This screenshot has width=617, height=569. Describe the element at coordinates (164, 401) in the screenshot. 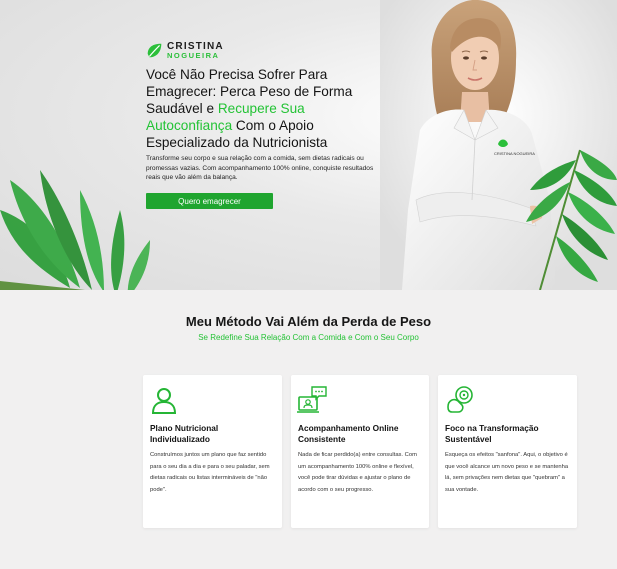

I see `user-icon` at that location.